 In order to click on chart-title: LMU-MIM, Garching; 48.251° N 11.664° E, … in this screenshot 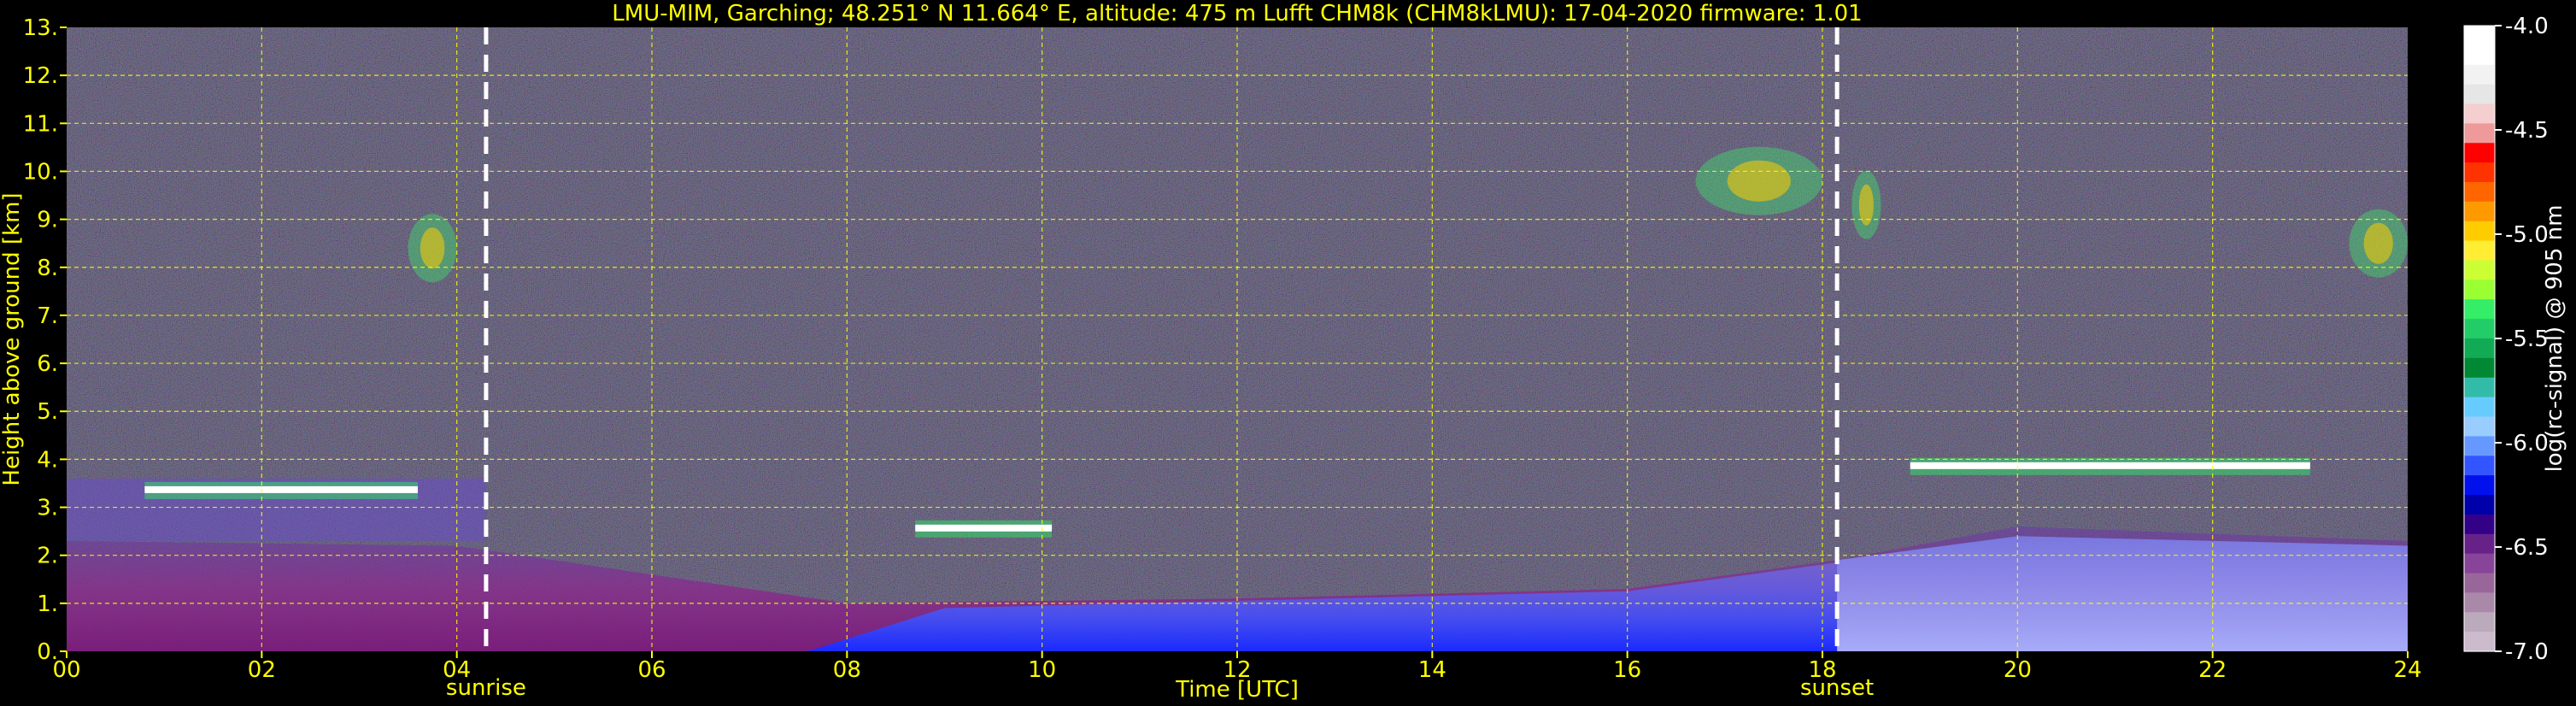, I will do `click(1237, 13)`.